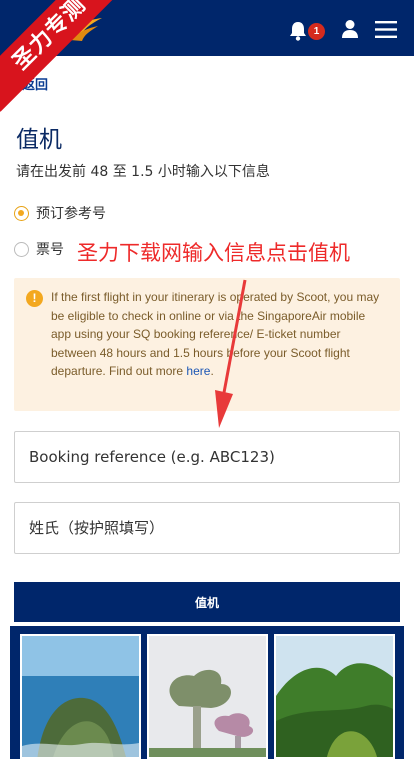 The image size is (414, 759). Describe the element at coordinates (207, 696) in the screenshot. I see `gallery-photo-supertrees` at that location.